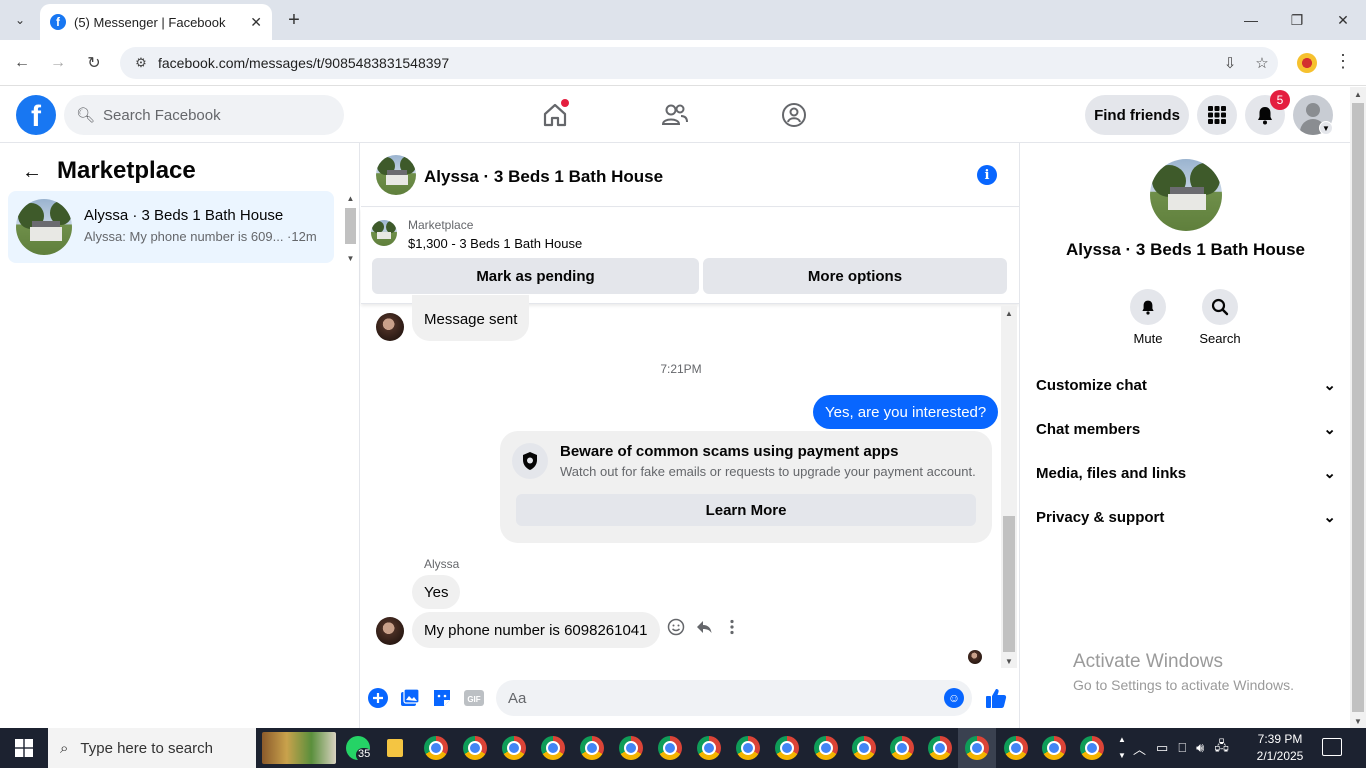 The width and height of the screenshot is (1366, 768). I want to click on taskbar-scroll-arrows-icon: ▲ ▼, so click(1122, 748).